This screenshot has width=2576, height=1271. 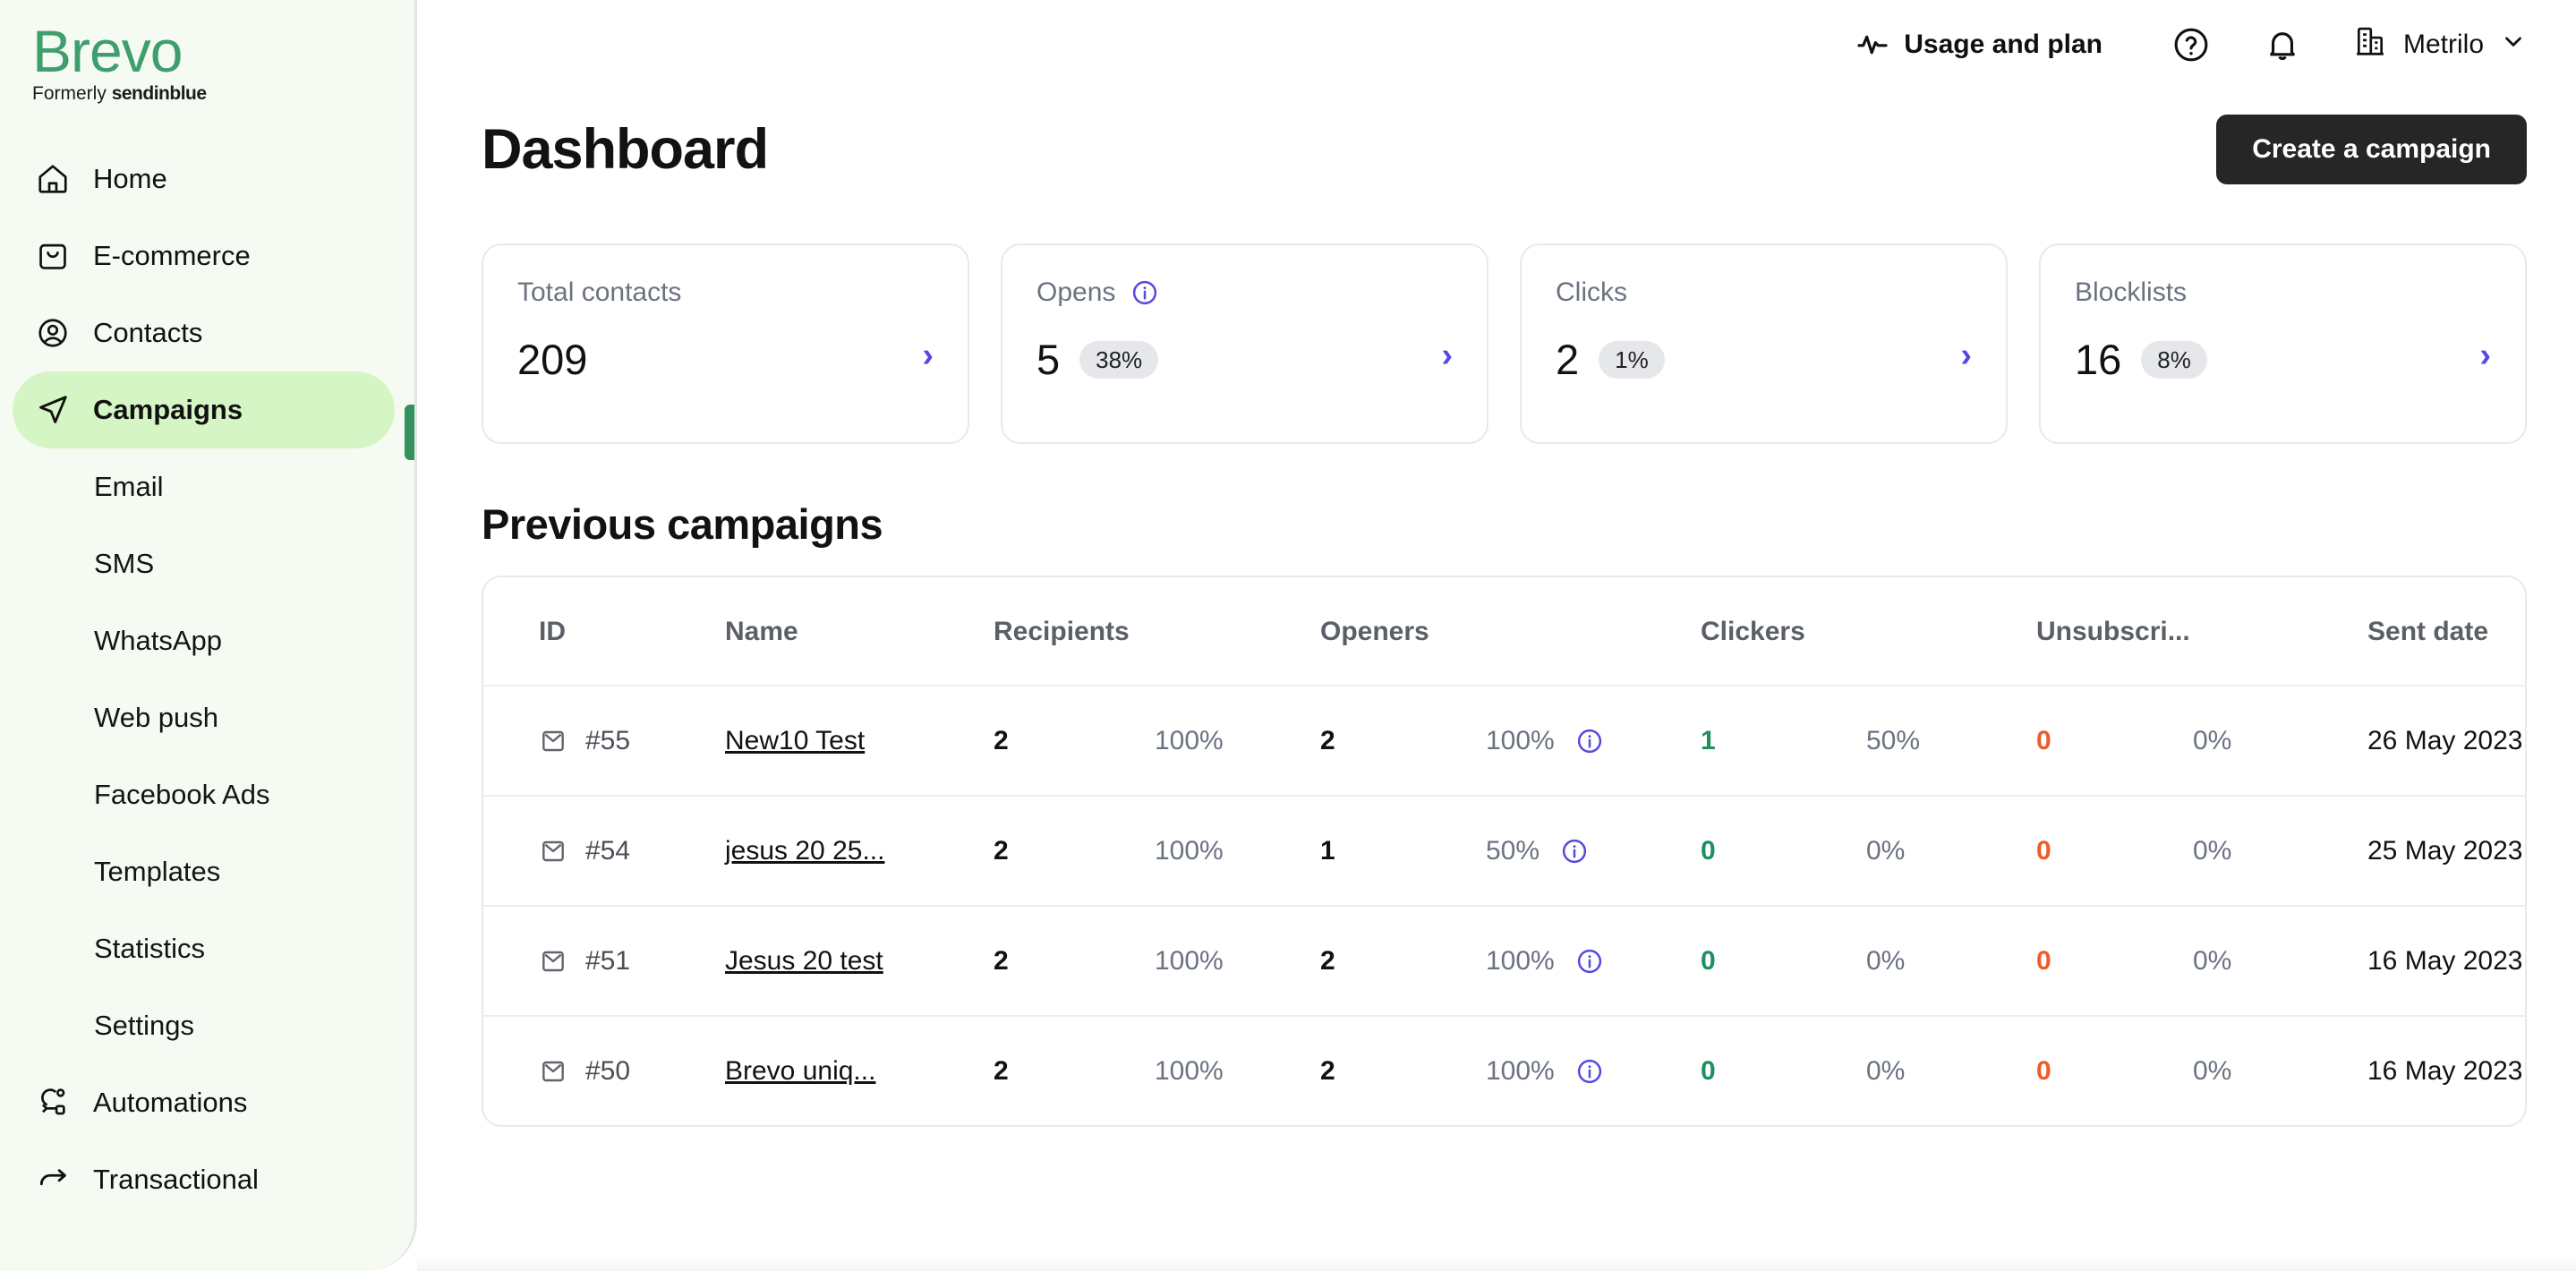 I want to click on usage-and-plan-button: Usage and plan, so click(x=1979, y=45).